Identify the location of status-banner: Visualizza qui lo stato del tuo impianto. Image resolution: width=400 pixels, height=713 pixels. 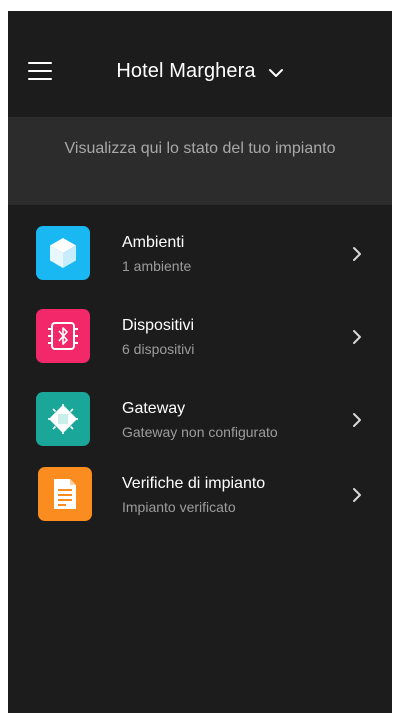
(200, 161).